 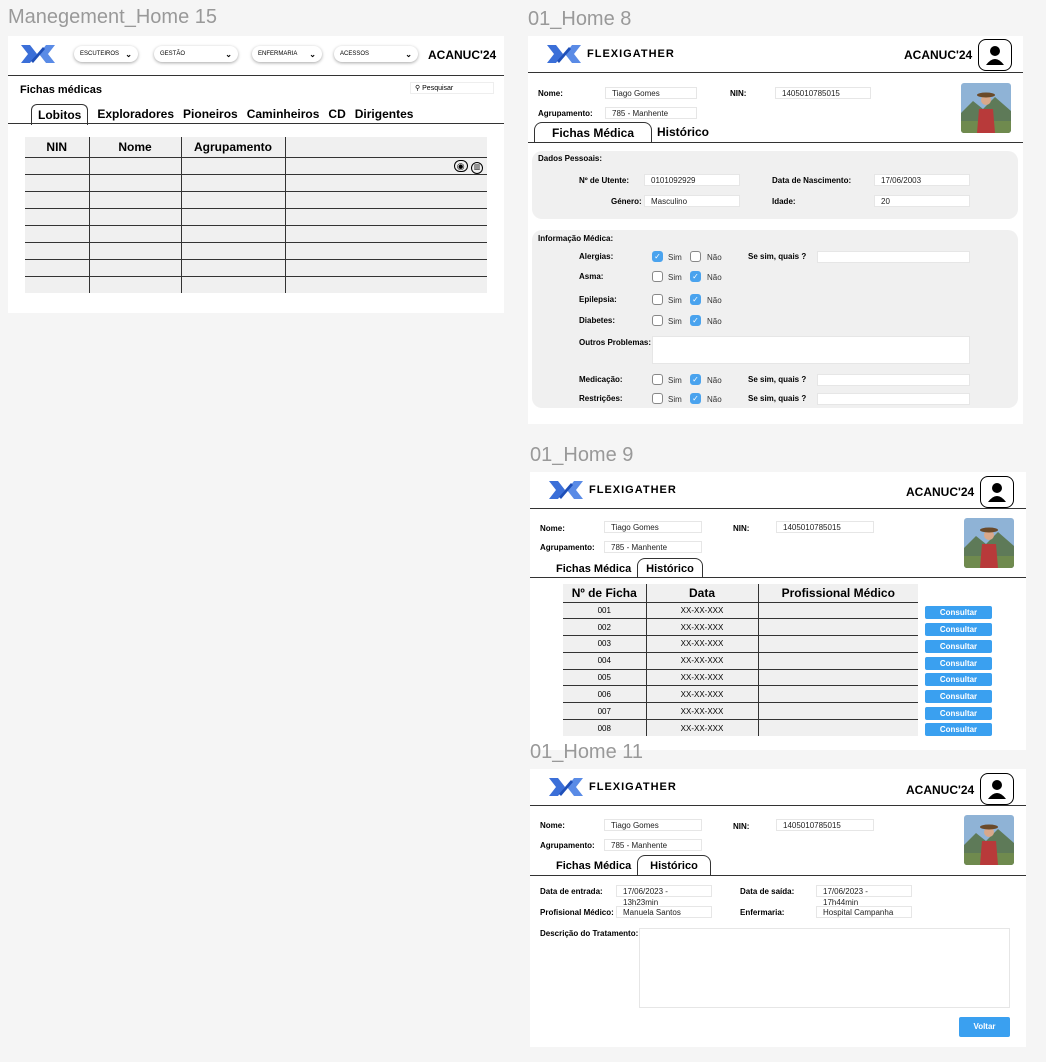 I want to click on tab-exploradores: Exploradores, so click(x=135, y=114).